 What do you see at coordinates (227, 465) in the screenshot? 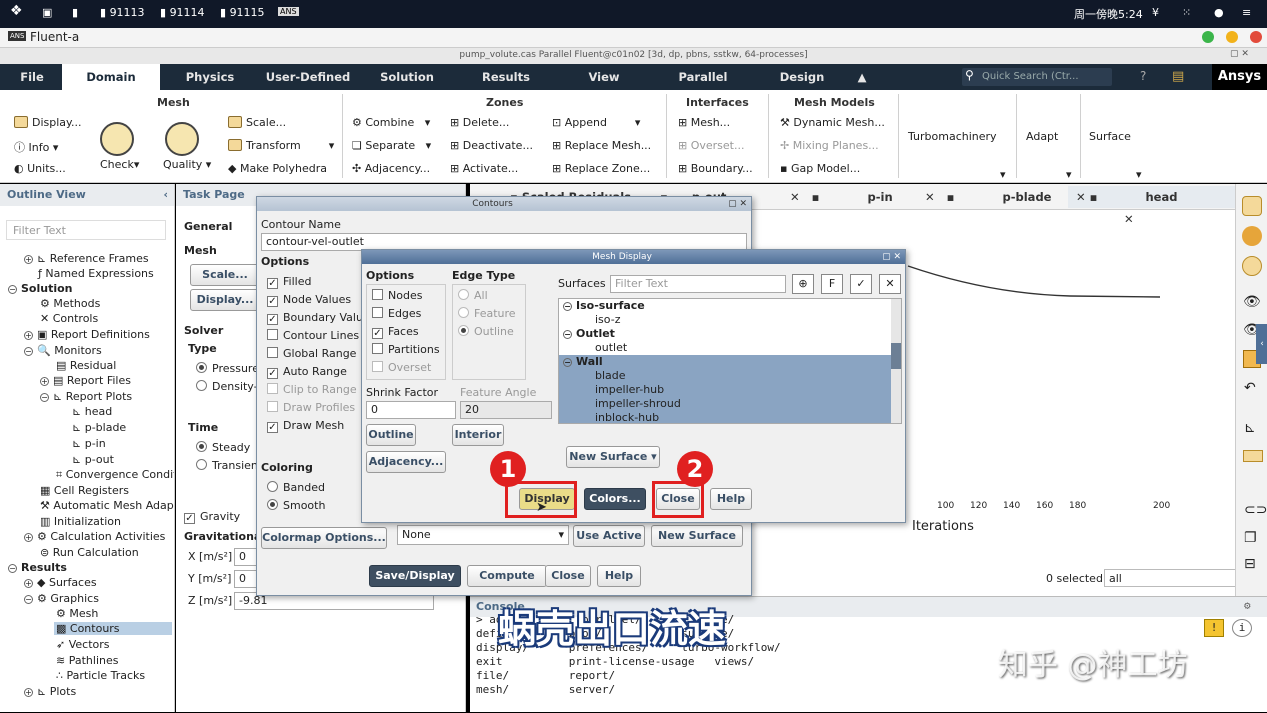
I see `transient-radio: Transien` at bounding box center [227, 465].